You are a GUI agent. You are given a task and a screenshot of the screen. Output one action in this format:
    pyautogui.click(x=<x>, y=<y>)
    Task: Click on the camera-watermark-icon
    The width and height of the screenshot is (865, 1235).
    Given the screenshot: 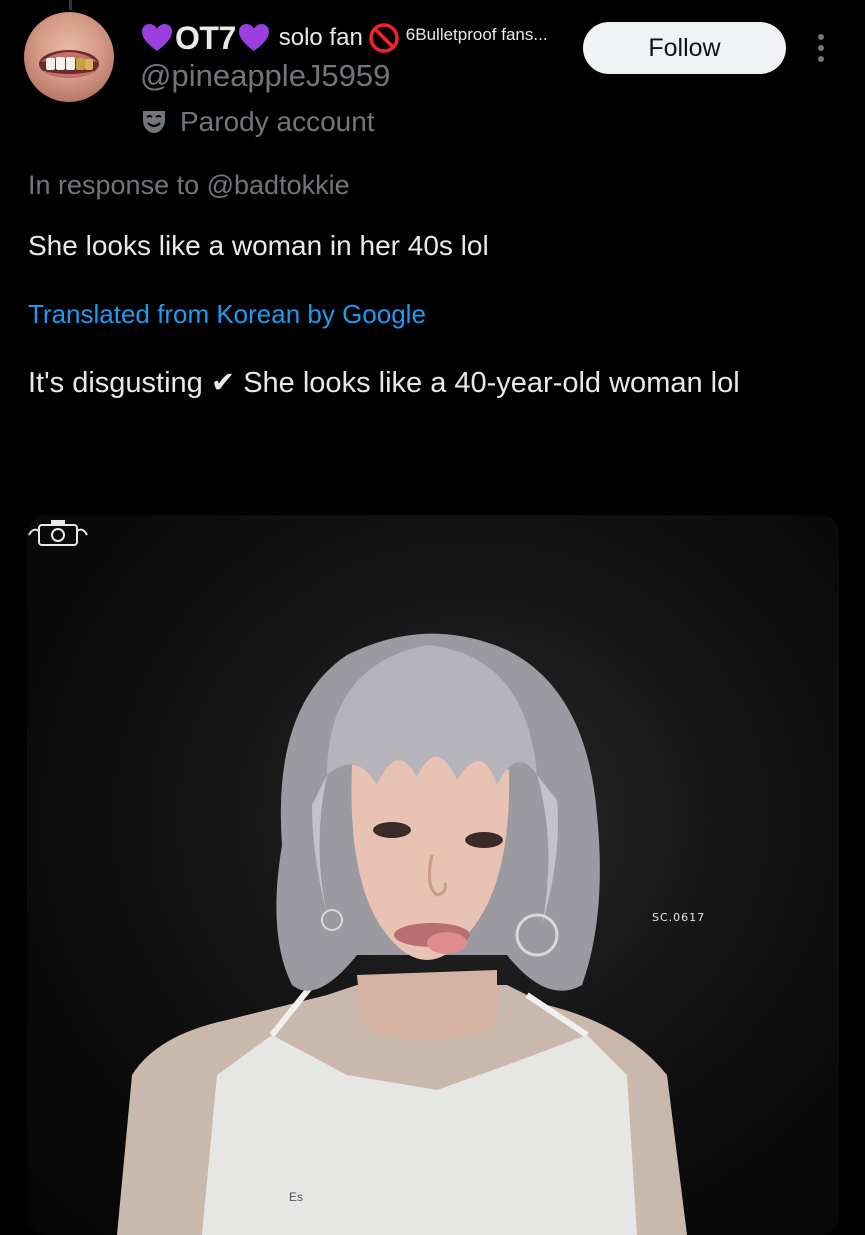 What is the action you would take?
    pyautogui.click(x=58, y=533)
    